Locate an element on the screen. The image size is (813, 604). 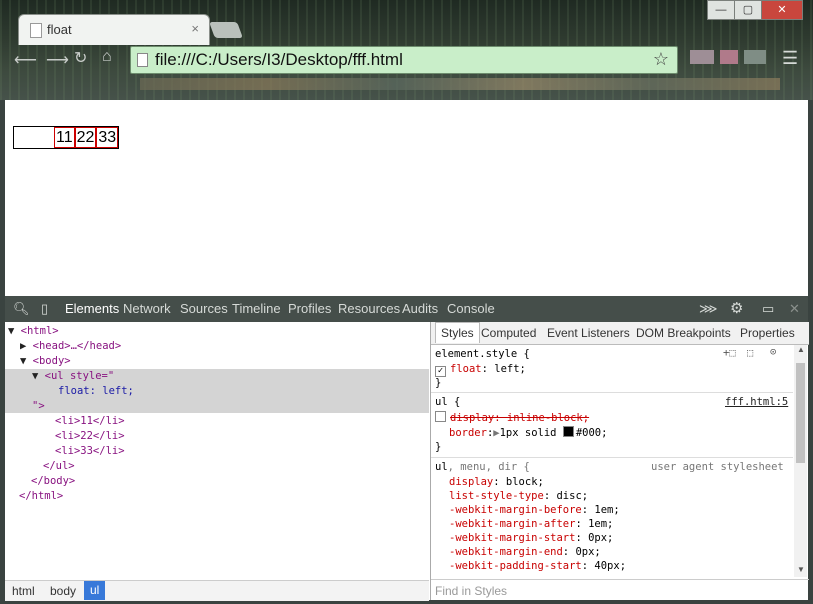
window-controls: — ▢ ✕ is located at coordinates (755, 10).